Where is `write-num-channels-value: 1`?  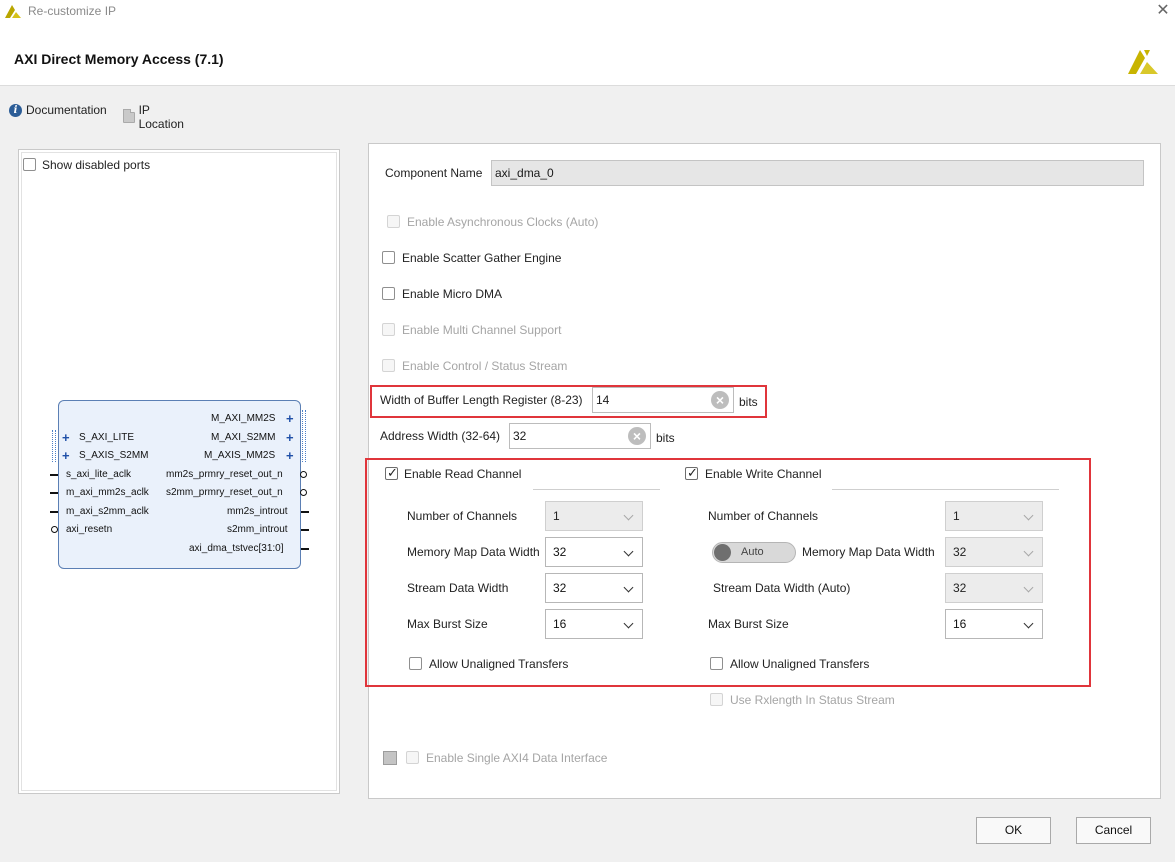
write-num-channels-value: 1 is located at coordinates (956, 516).